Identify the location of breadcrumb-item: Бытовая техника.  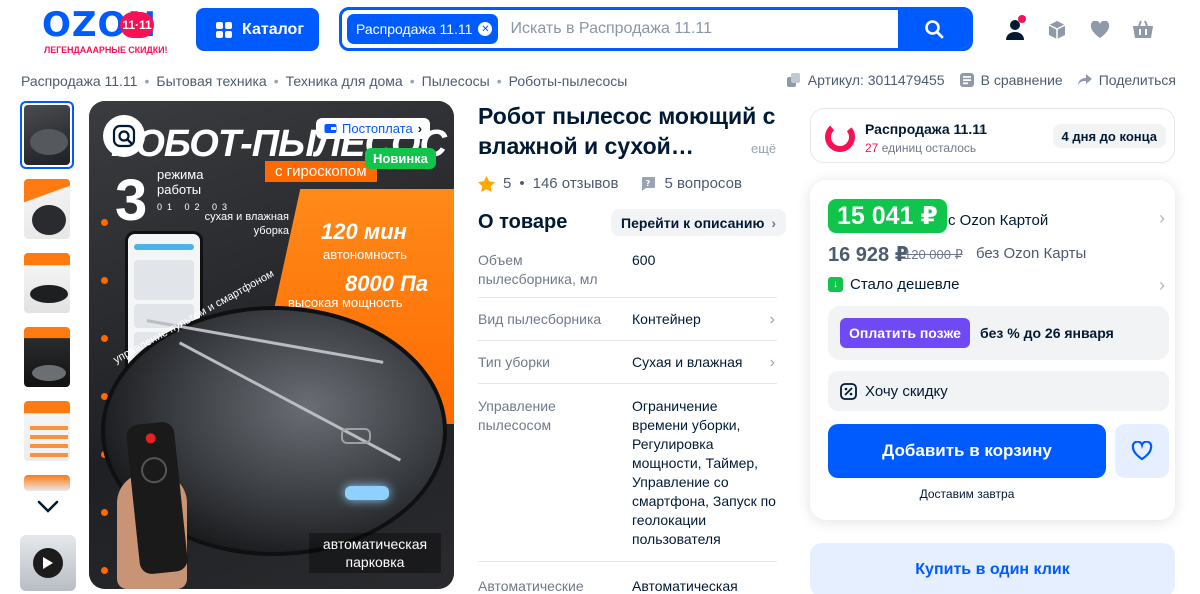
(211, 81).